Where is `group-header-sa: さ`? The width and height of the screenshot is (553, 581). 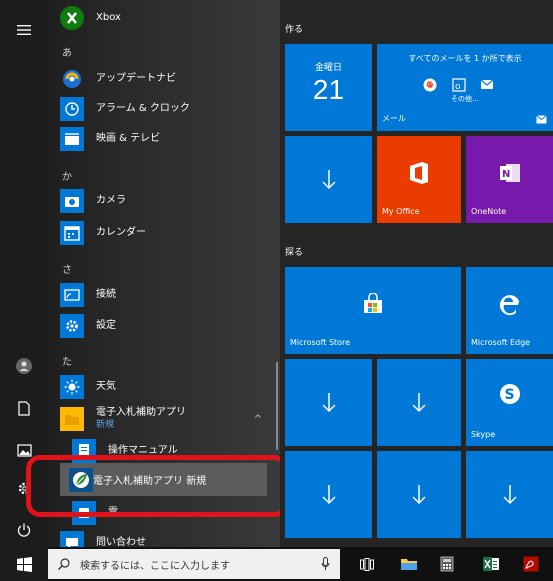 group-header-sa: さ is located at coordinates (67, 268).